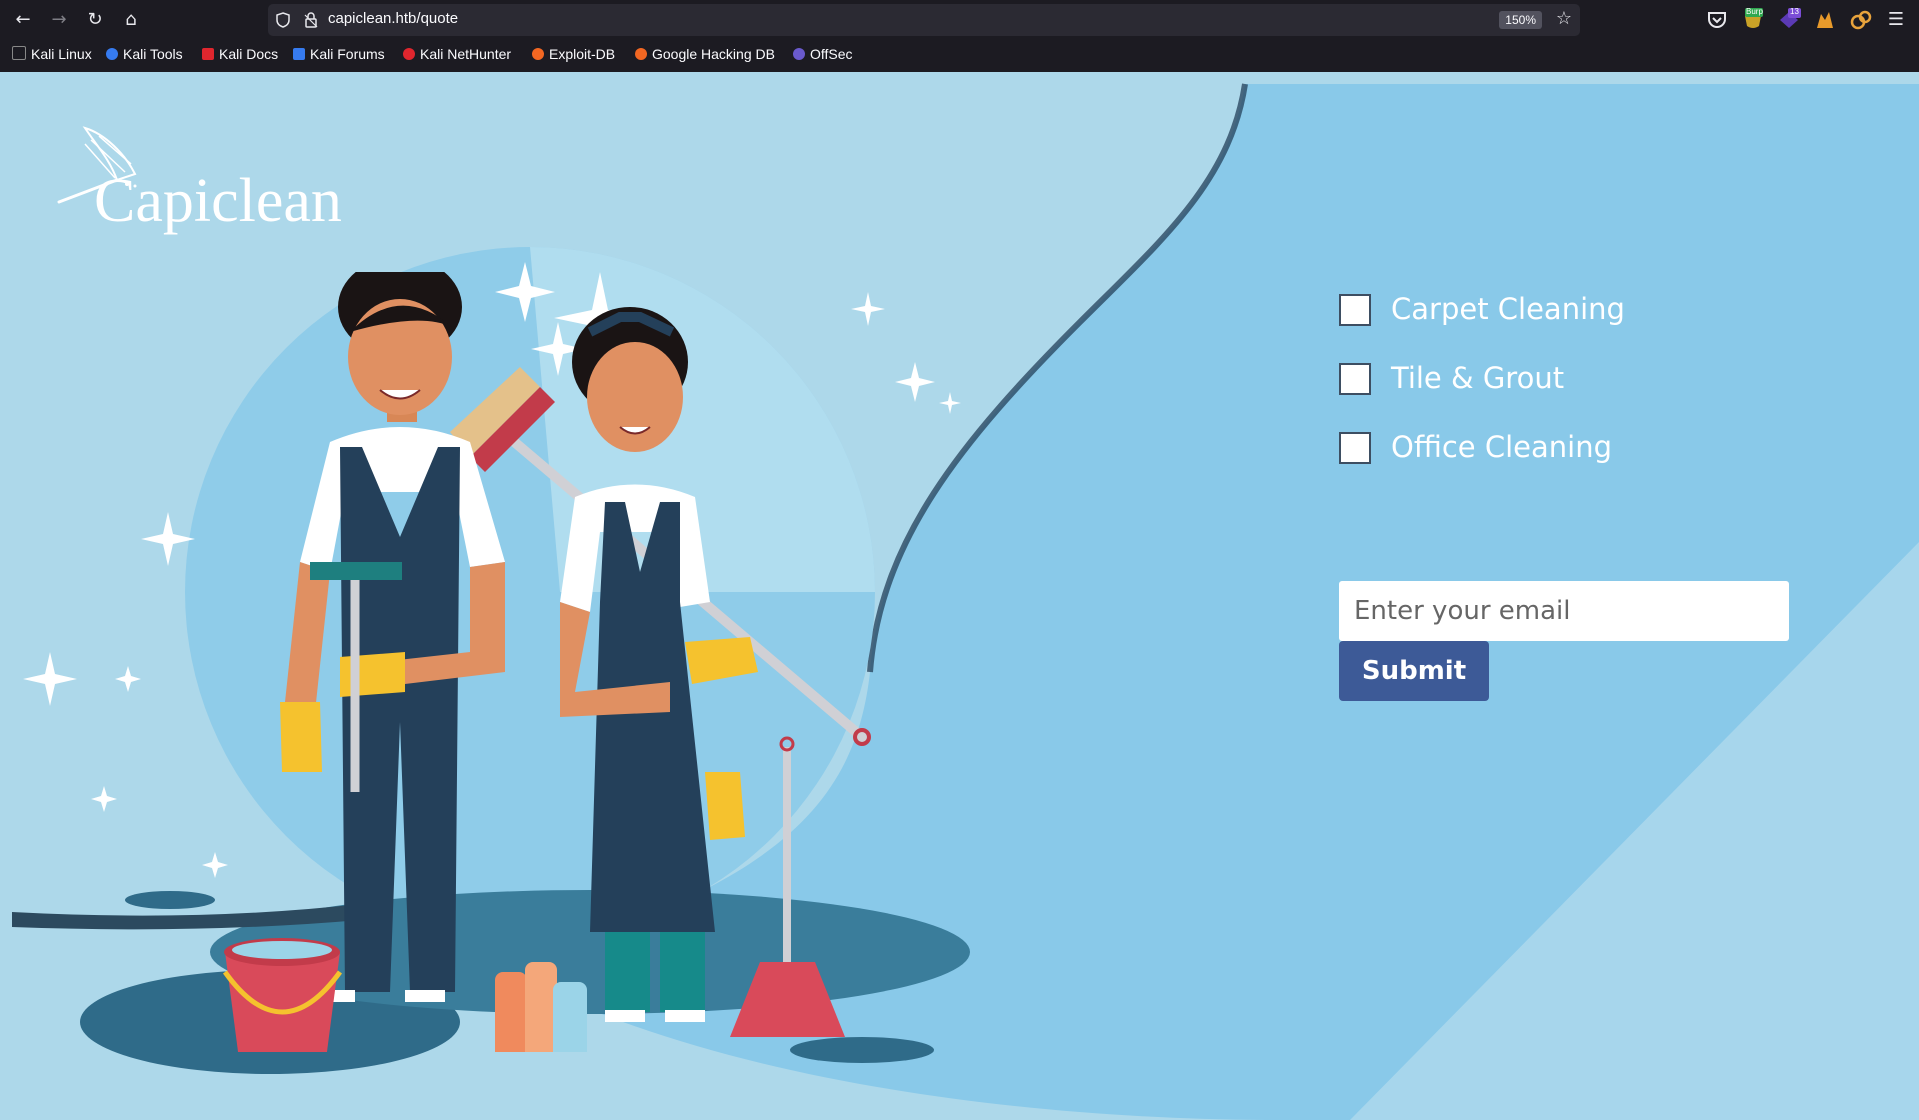 Image resolution: width=1919 pixels, height=1120 pixels. What do you see at coordinates (283, 20) in the screenshot?
I see `shield-icon` at bounding box center [283, 20].